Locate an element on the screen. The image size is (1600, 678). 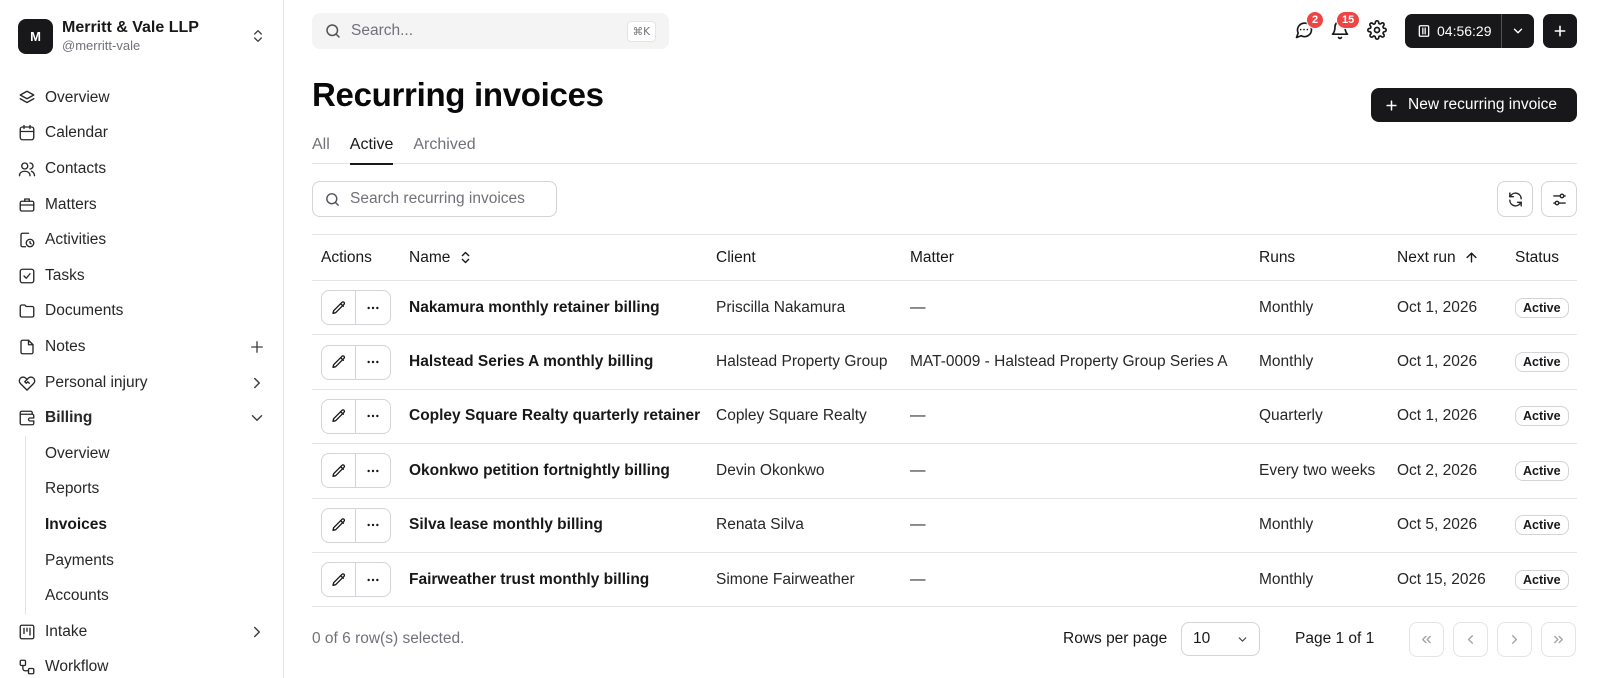
sidebar-item-overview: Overview is located at coordinates (142, 98).